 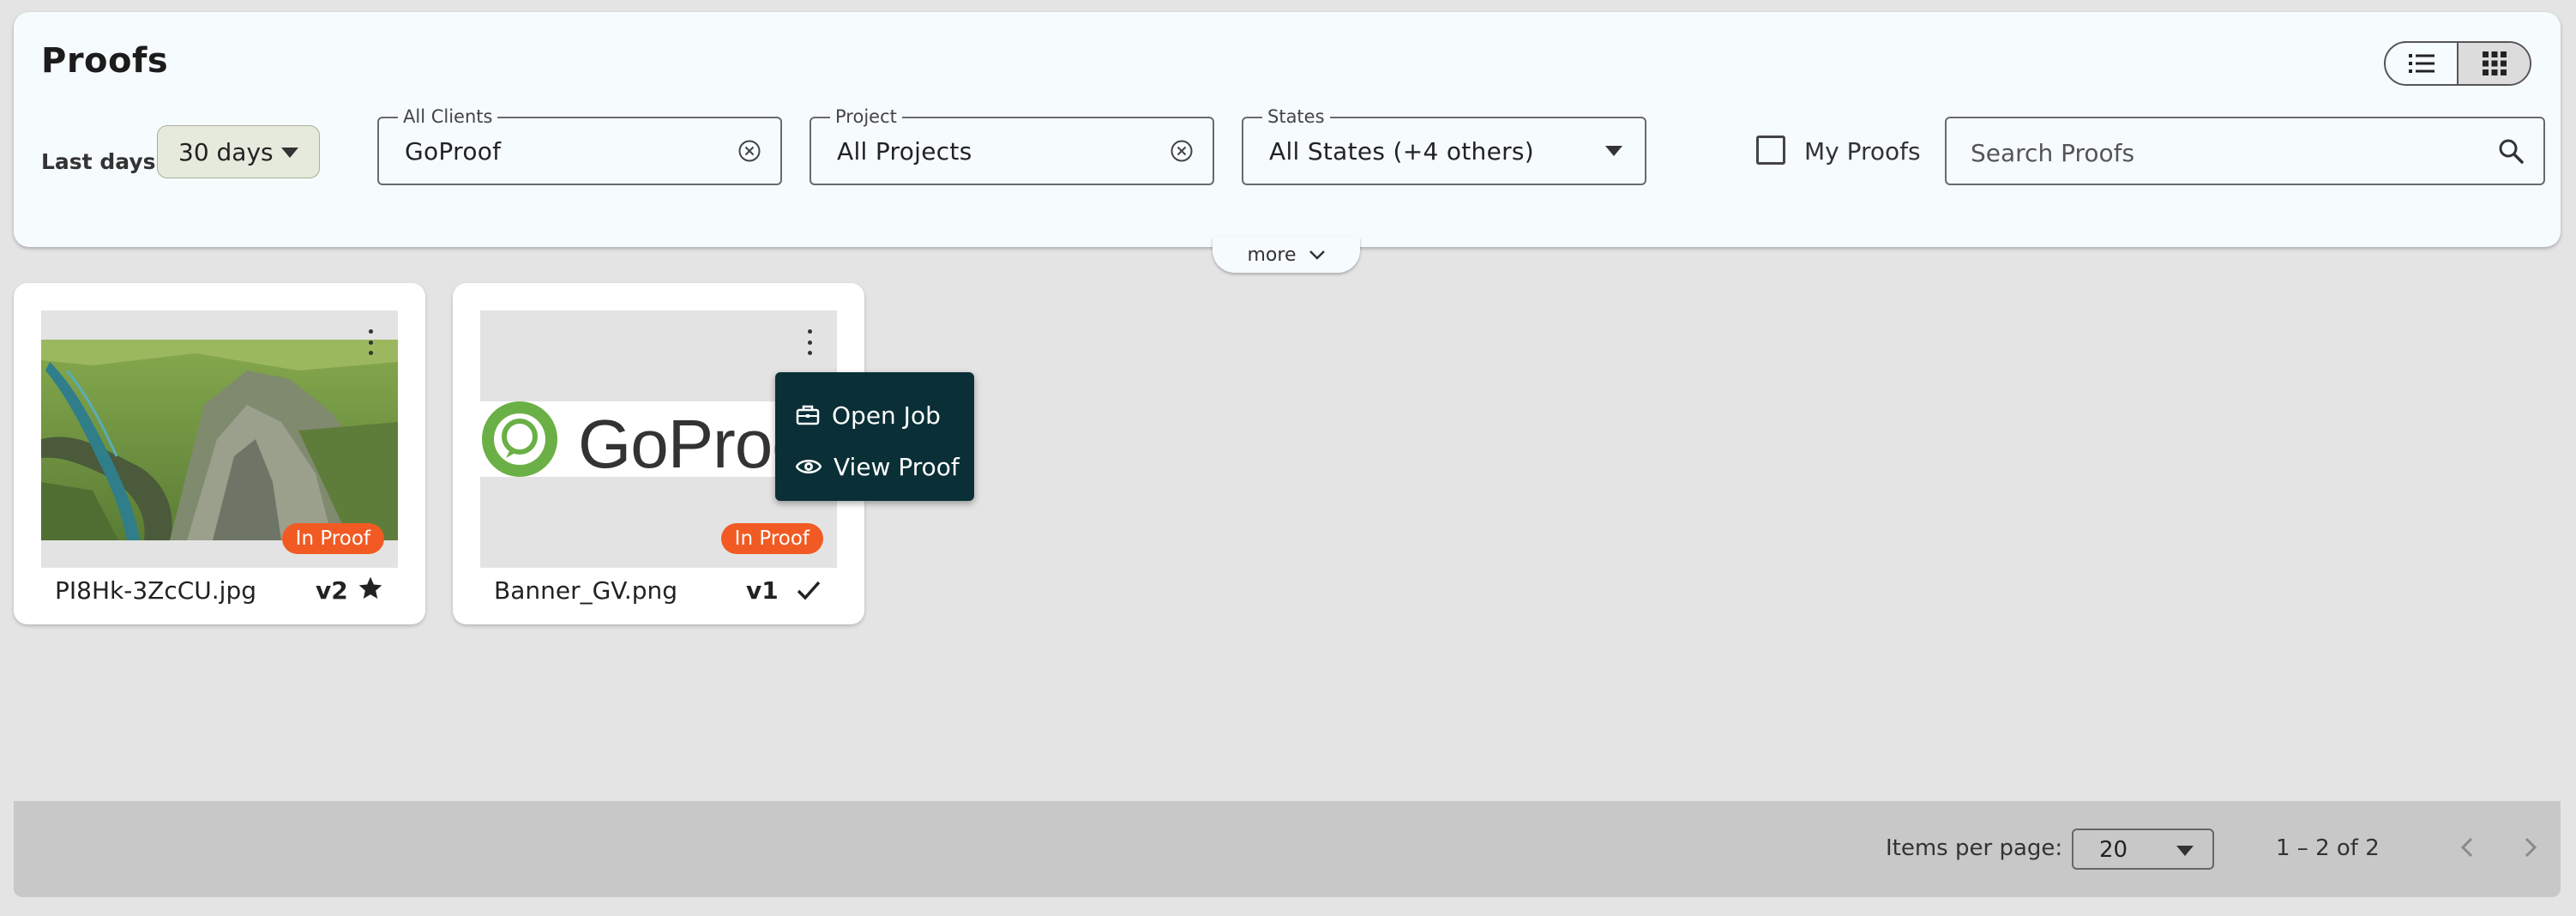 I want to click on last-days-select: 30 days, so click(x=238, y=151).